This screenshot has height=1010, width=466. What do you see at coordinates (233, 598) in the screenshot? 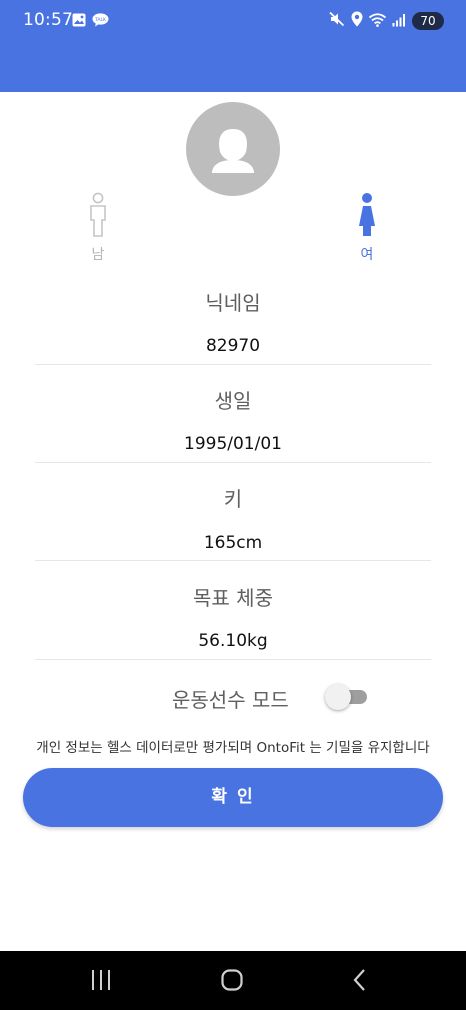
I see `target-weight-label: 목표 체중` at bounding box center [233, 598].